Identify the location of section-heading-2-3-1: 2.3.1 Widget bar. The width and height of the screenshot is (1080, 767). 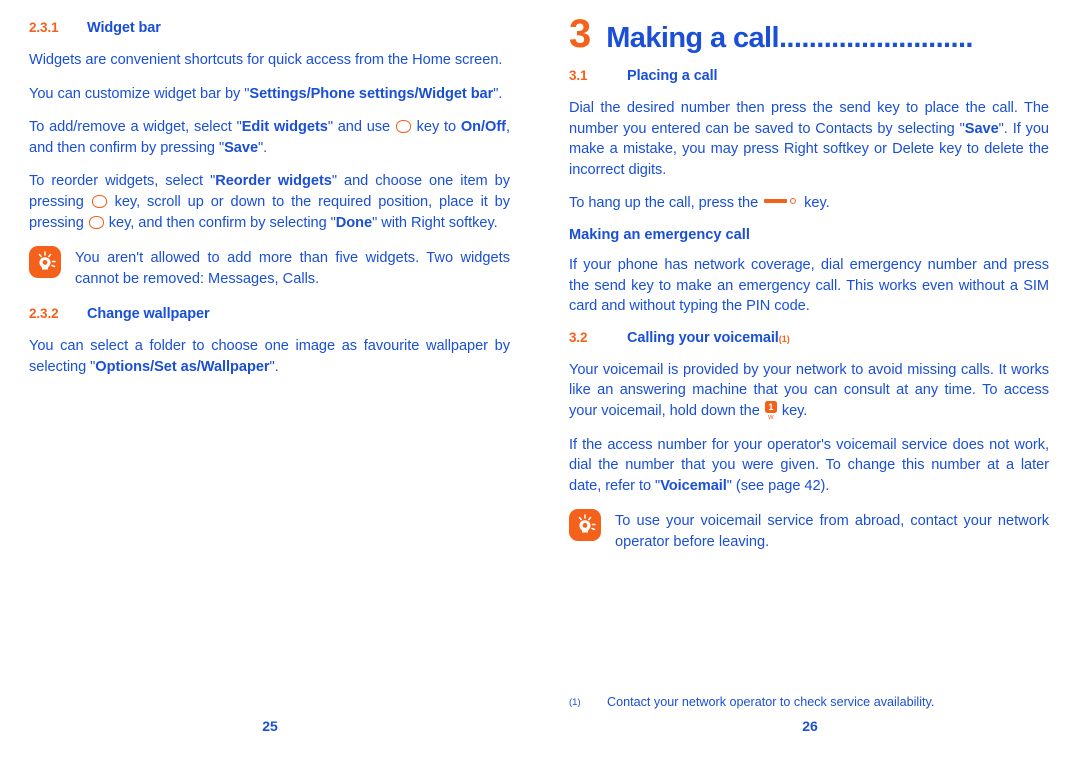
(269, 28).